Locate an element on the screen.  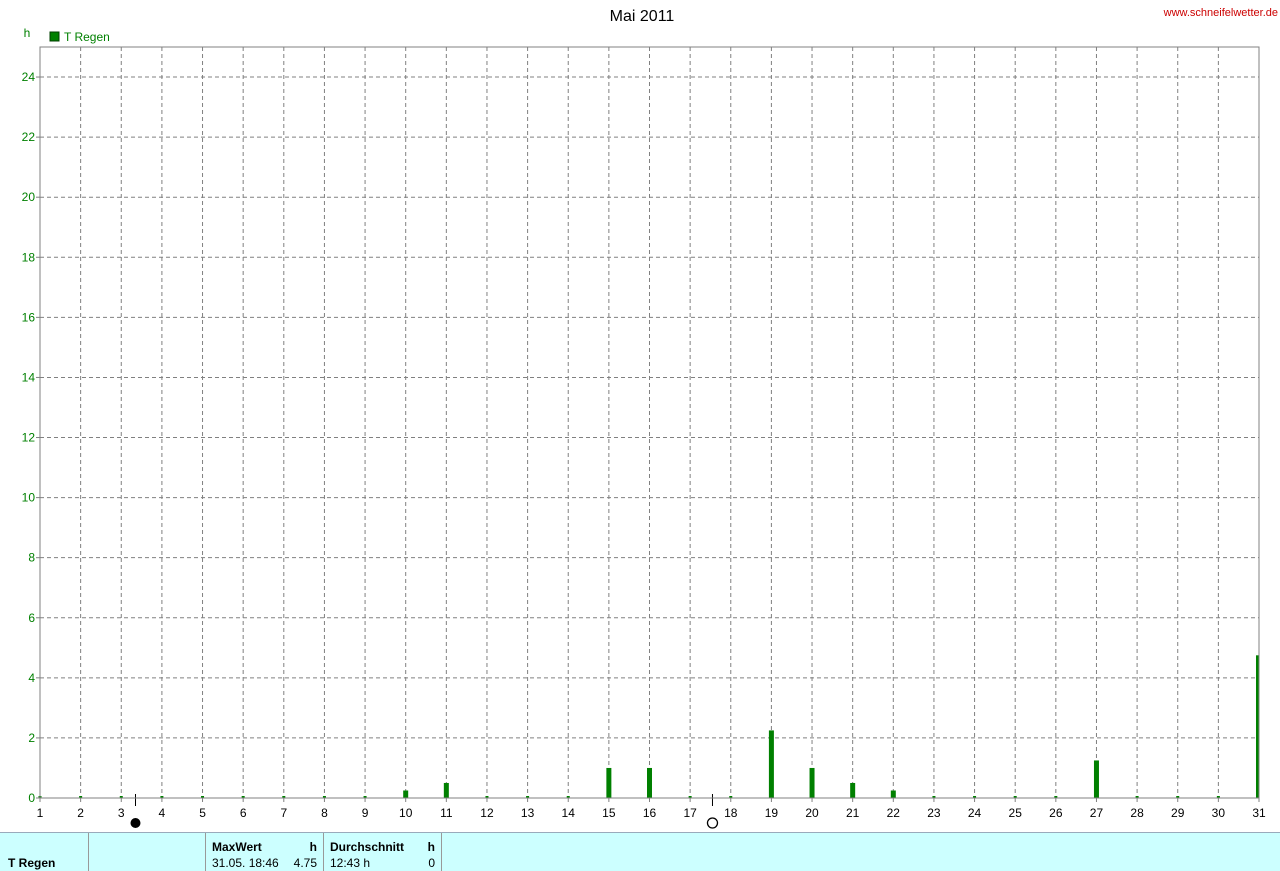
y-tick-label: 0 is located at coordinates (31, 798).